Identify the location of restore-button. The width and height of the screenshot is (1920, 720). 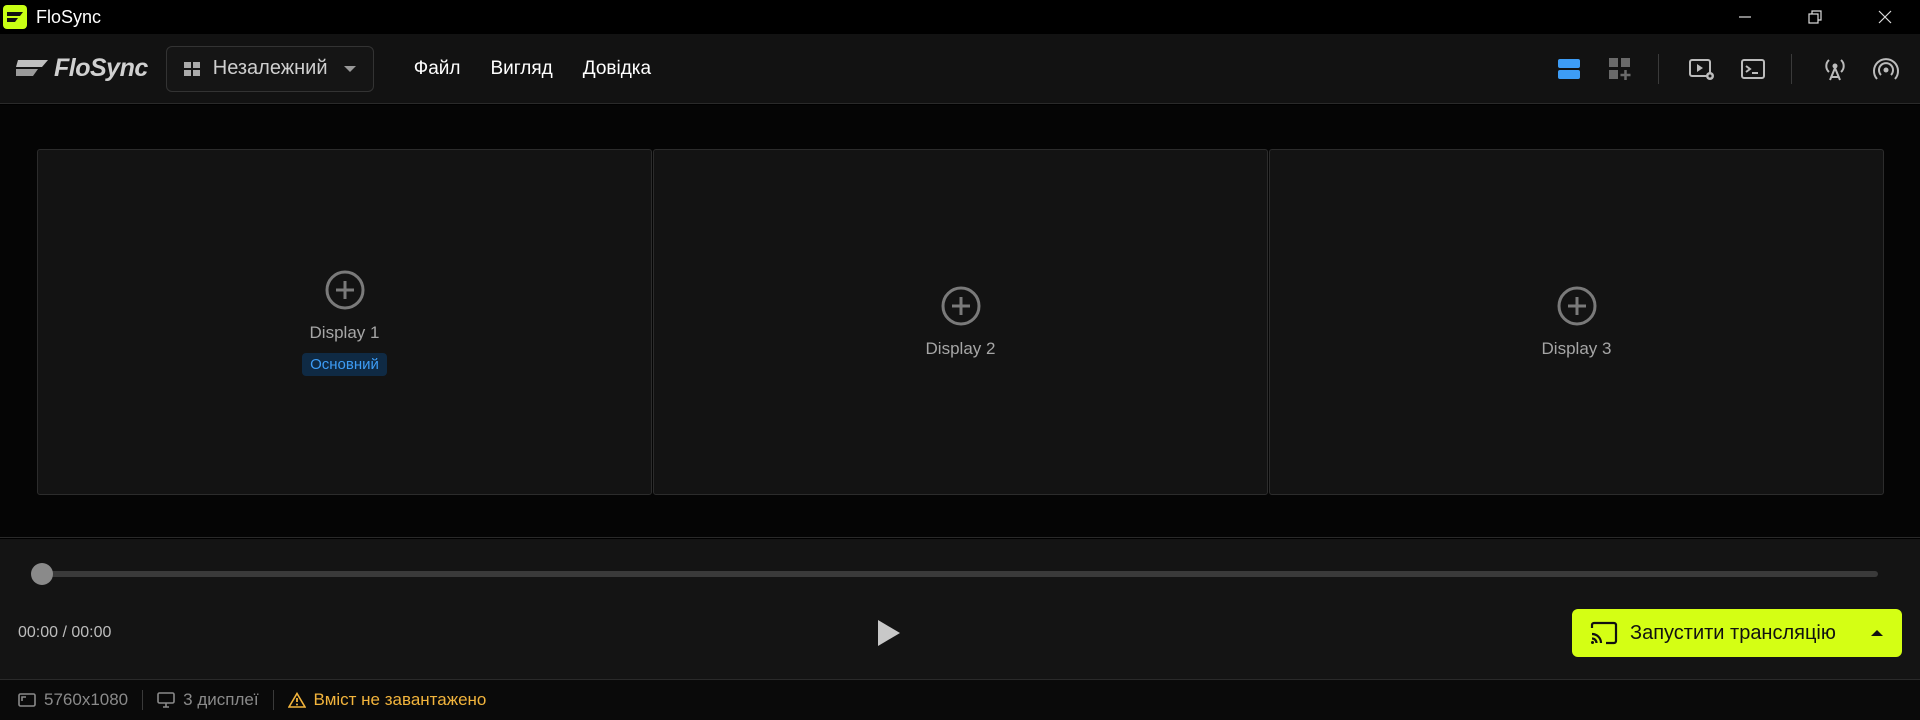
(1815, 17).